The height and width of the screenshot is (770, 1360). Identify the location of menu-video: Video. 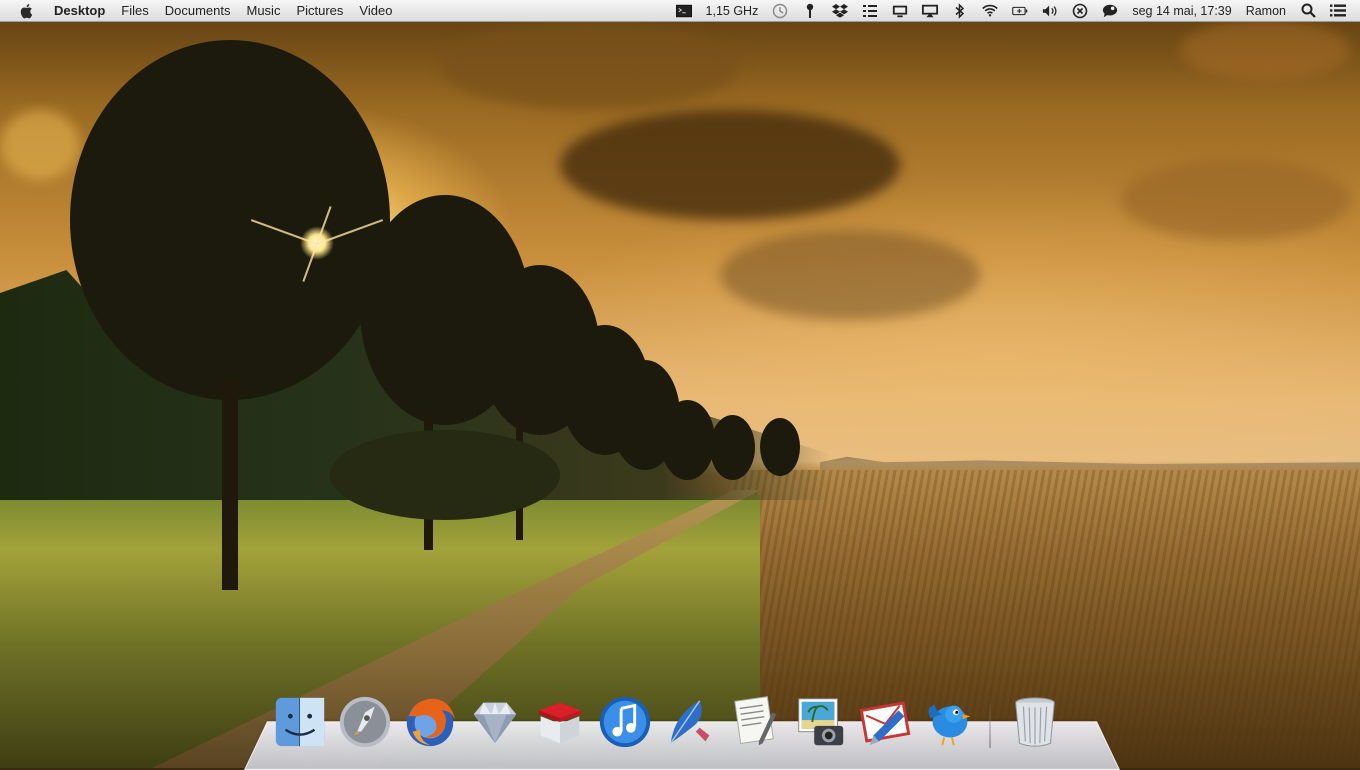
(375, 11).